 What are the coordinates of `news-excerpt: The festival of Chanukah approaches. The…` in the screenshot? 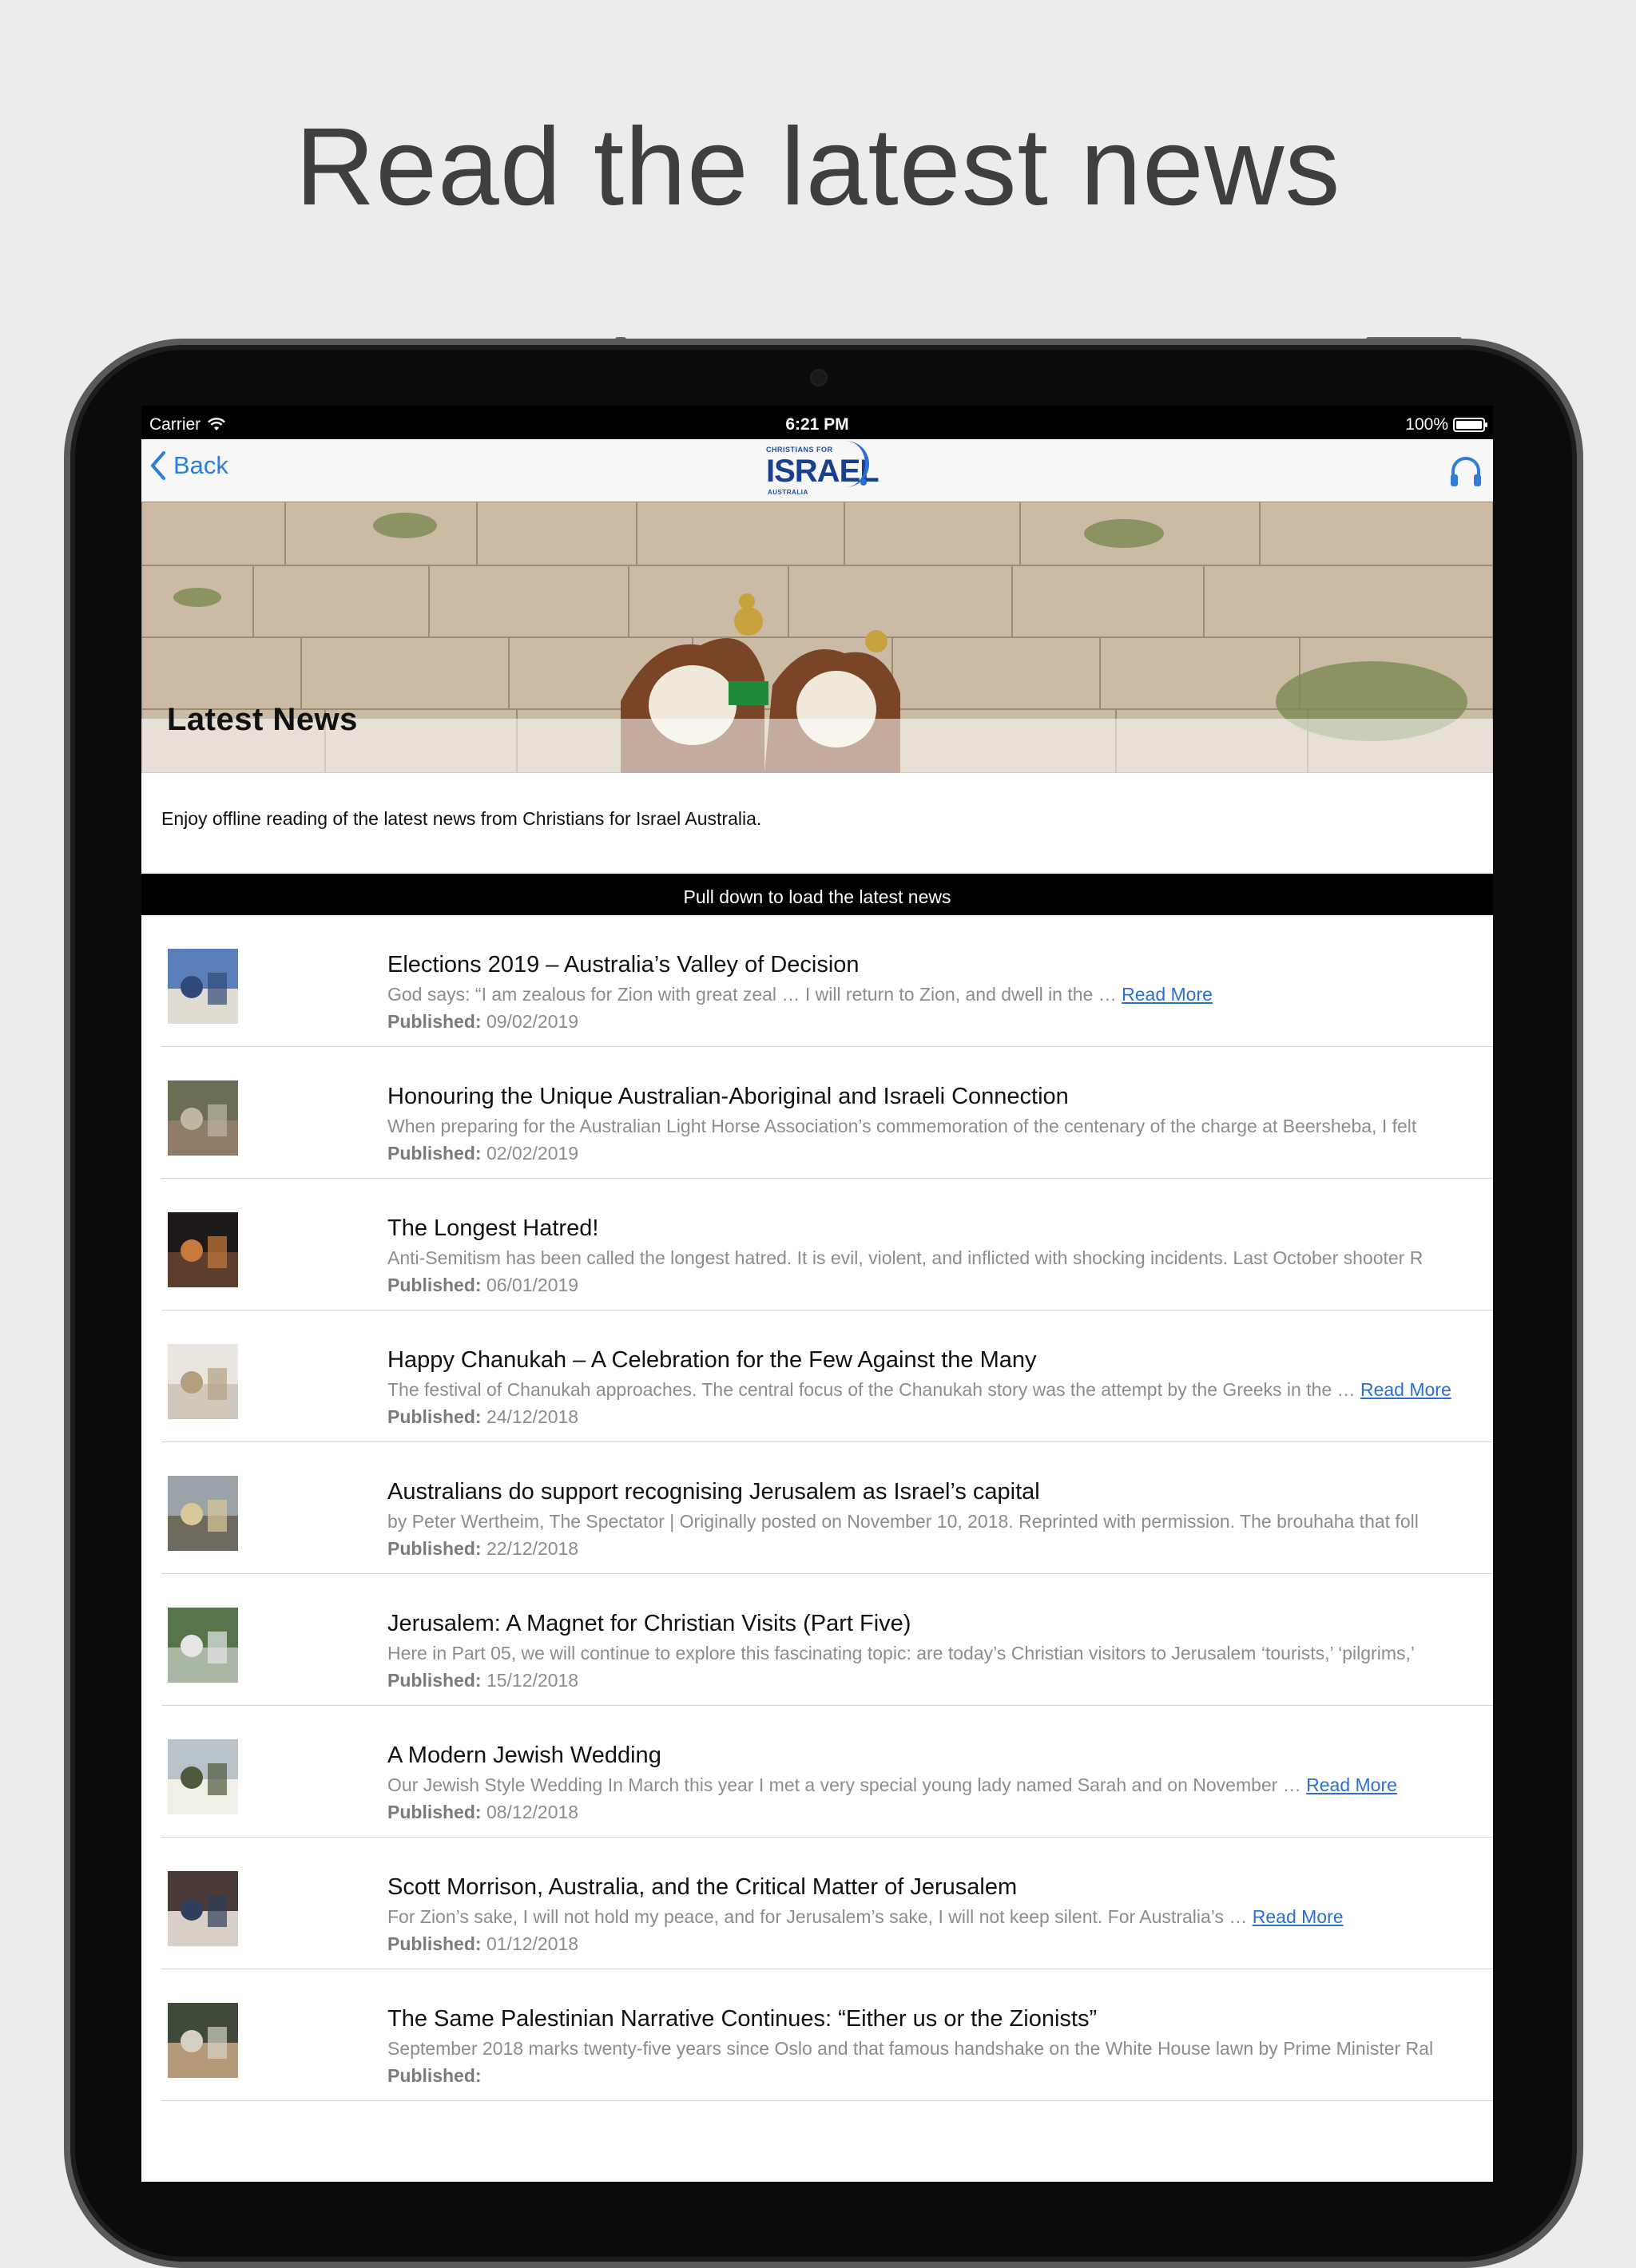 It's located at (930, 1390).